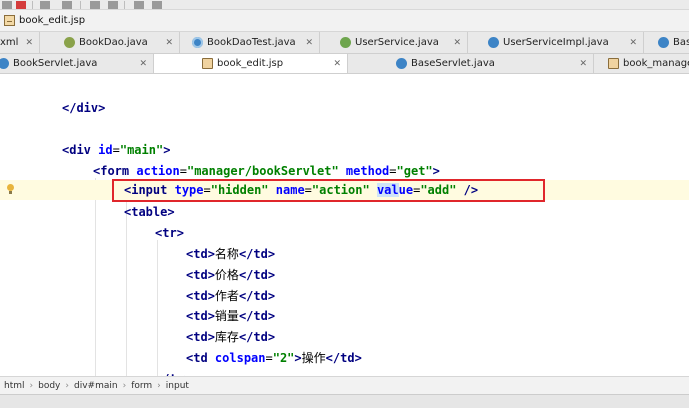 This screenshot has height=408, width=689. What do you see at coordinates (52, 20) in the screenshot?
I see `nav-file-name: book_edit.jsp` at bounding box center [52, 20].